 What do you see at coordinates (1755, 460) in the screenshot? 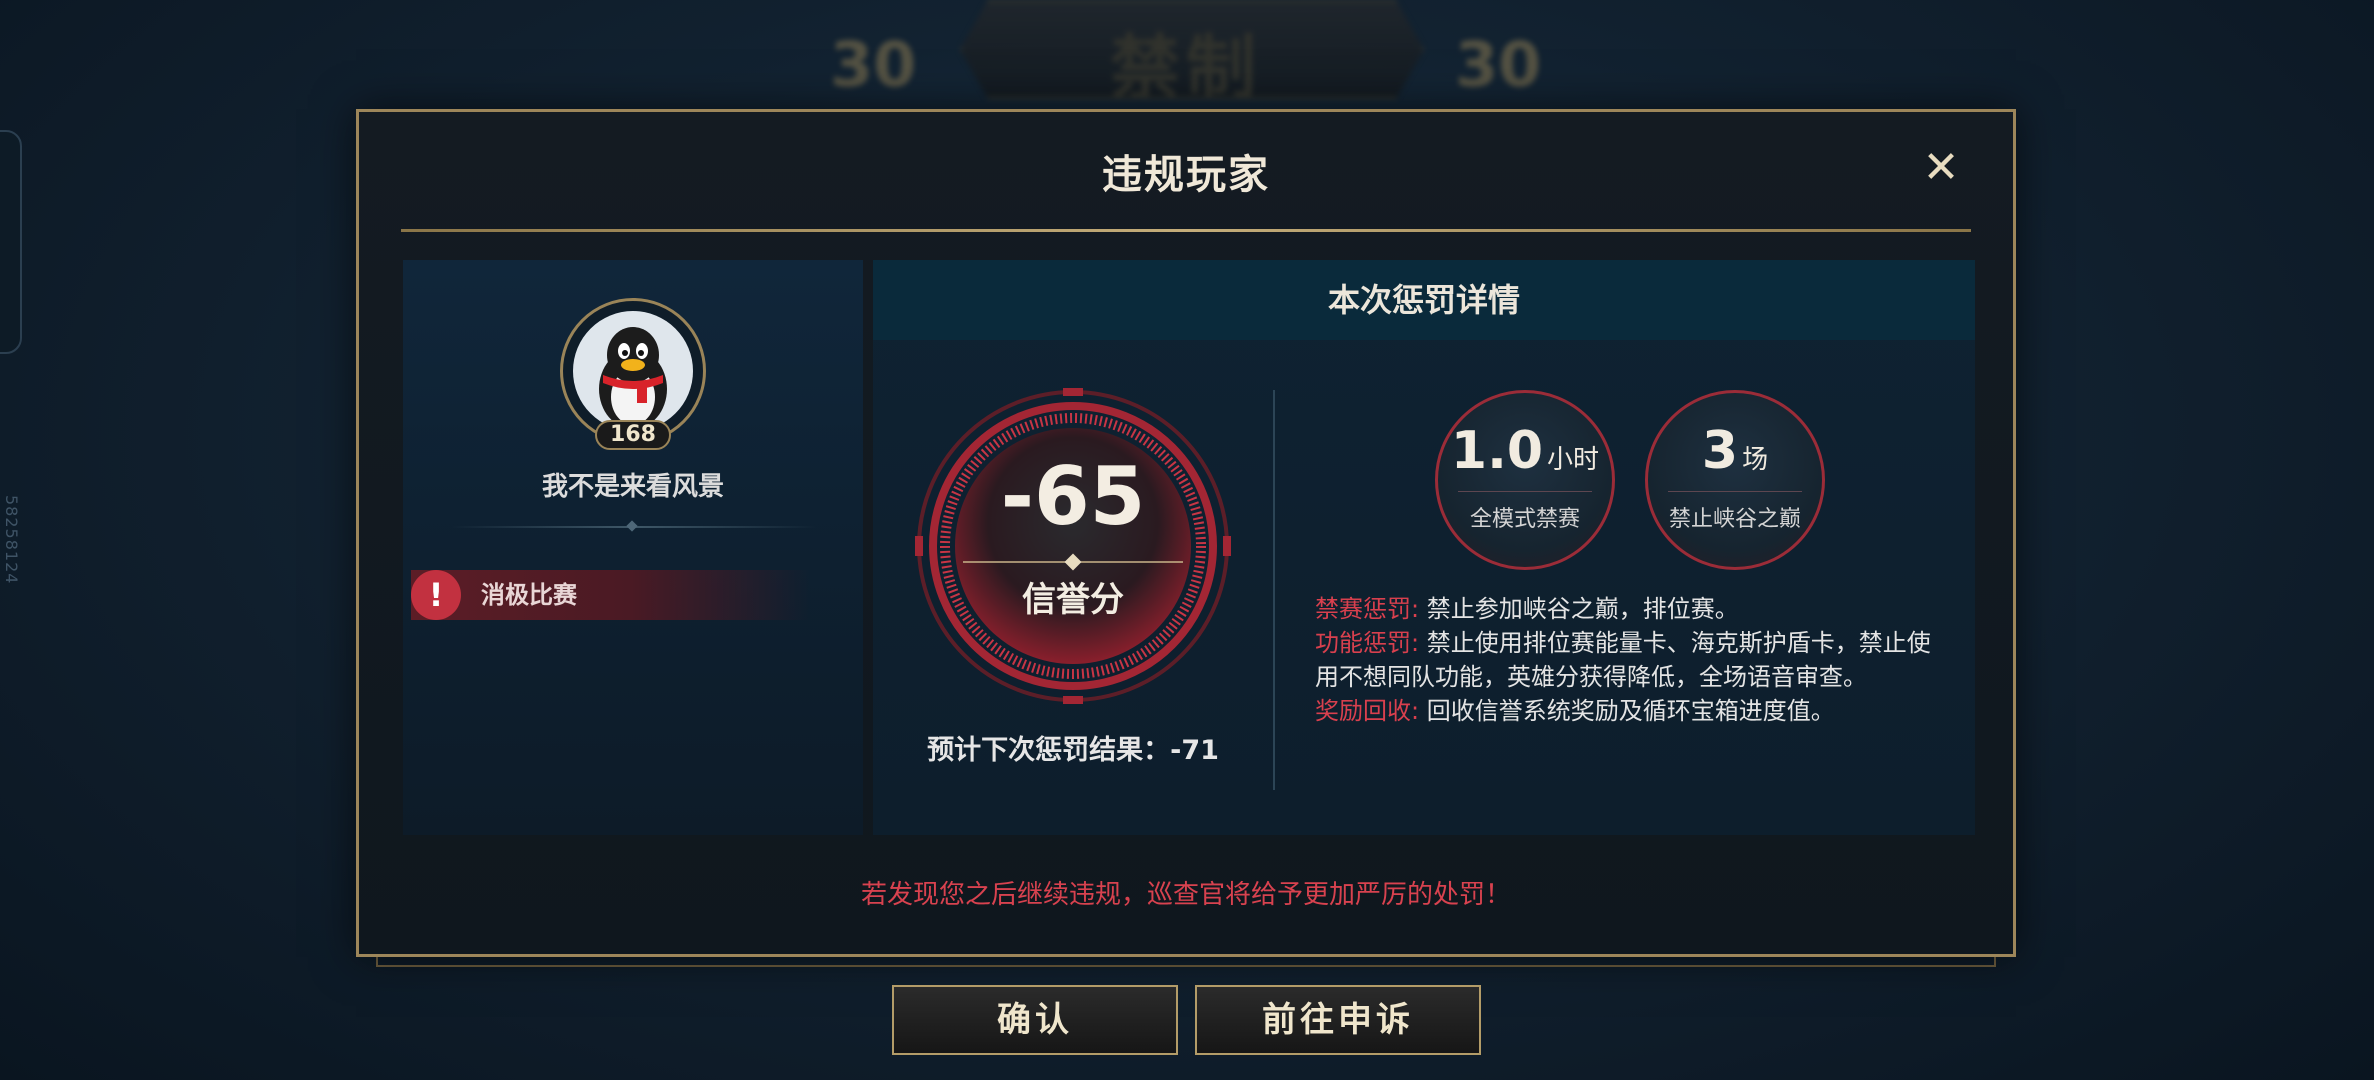
I see `ranked-ban-unit: 场` at bounding box center [1755, 460].